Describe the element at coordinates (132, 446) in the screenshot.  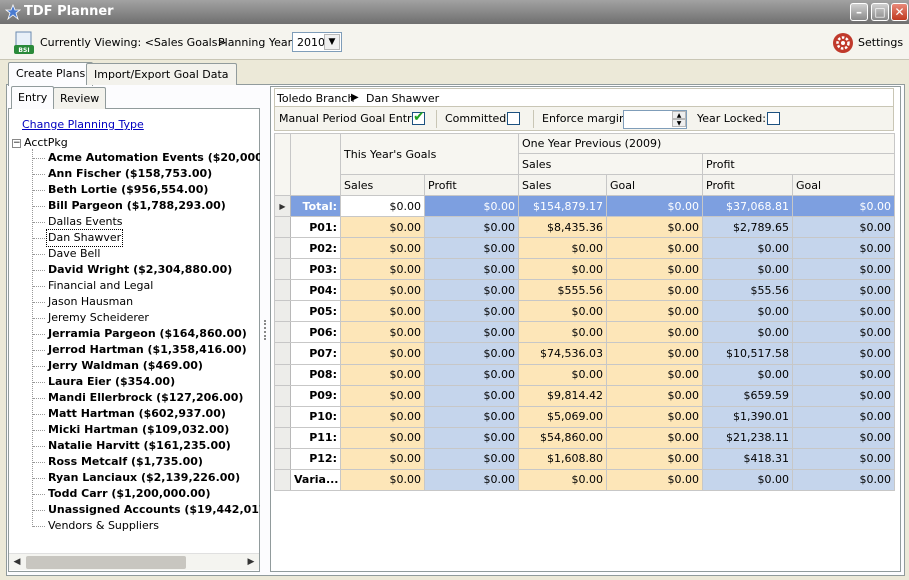
I see `tree-item: Natalie Harvitt ($161,235.00)` at that location.